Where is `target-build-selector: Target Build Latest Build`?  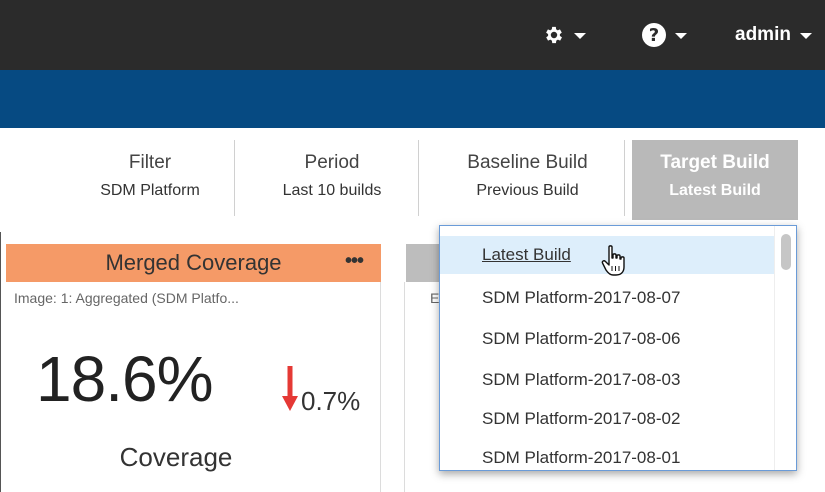 target-build-selector: Target Build Latest Build is located at coordinates (715, 180).